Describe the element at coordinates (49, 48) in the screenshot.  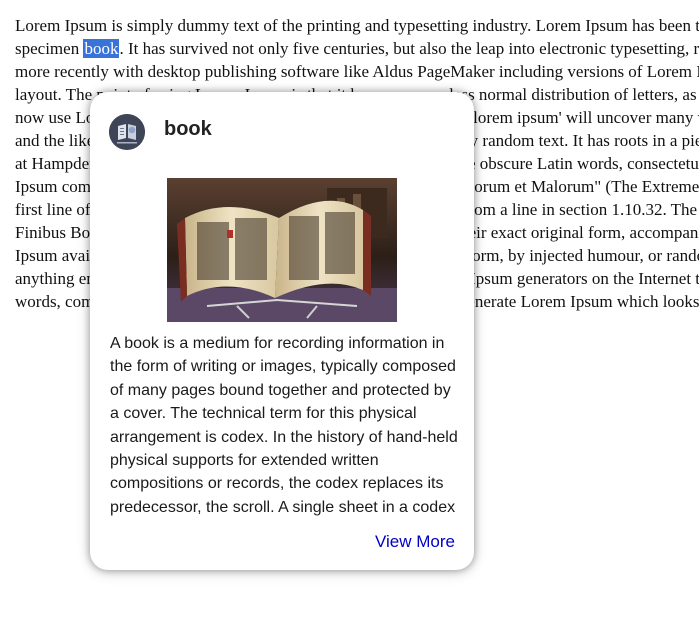
I see `line-text-before: specimen` at that location.